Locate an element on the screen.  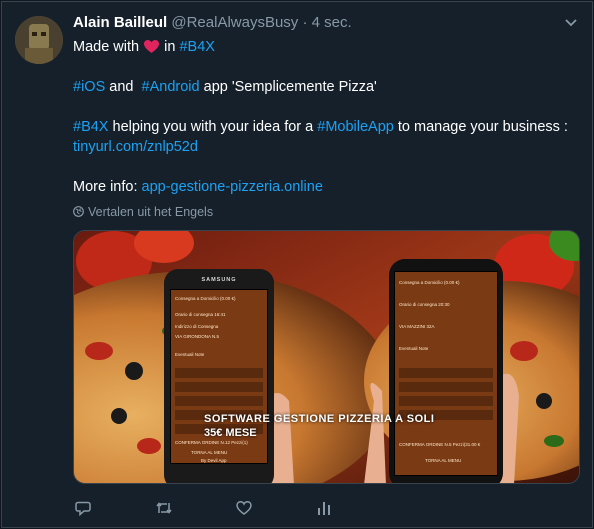
right-footer-menu: TORNA AL MENU is located at coordinates (443, 460).